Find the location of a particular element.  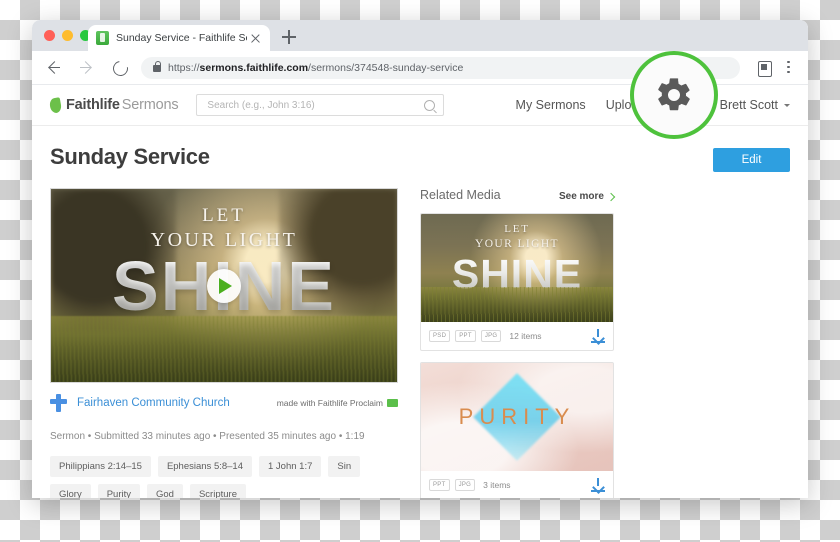

lock-icon is located at coordinates (157, 66).